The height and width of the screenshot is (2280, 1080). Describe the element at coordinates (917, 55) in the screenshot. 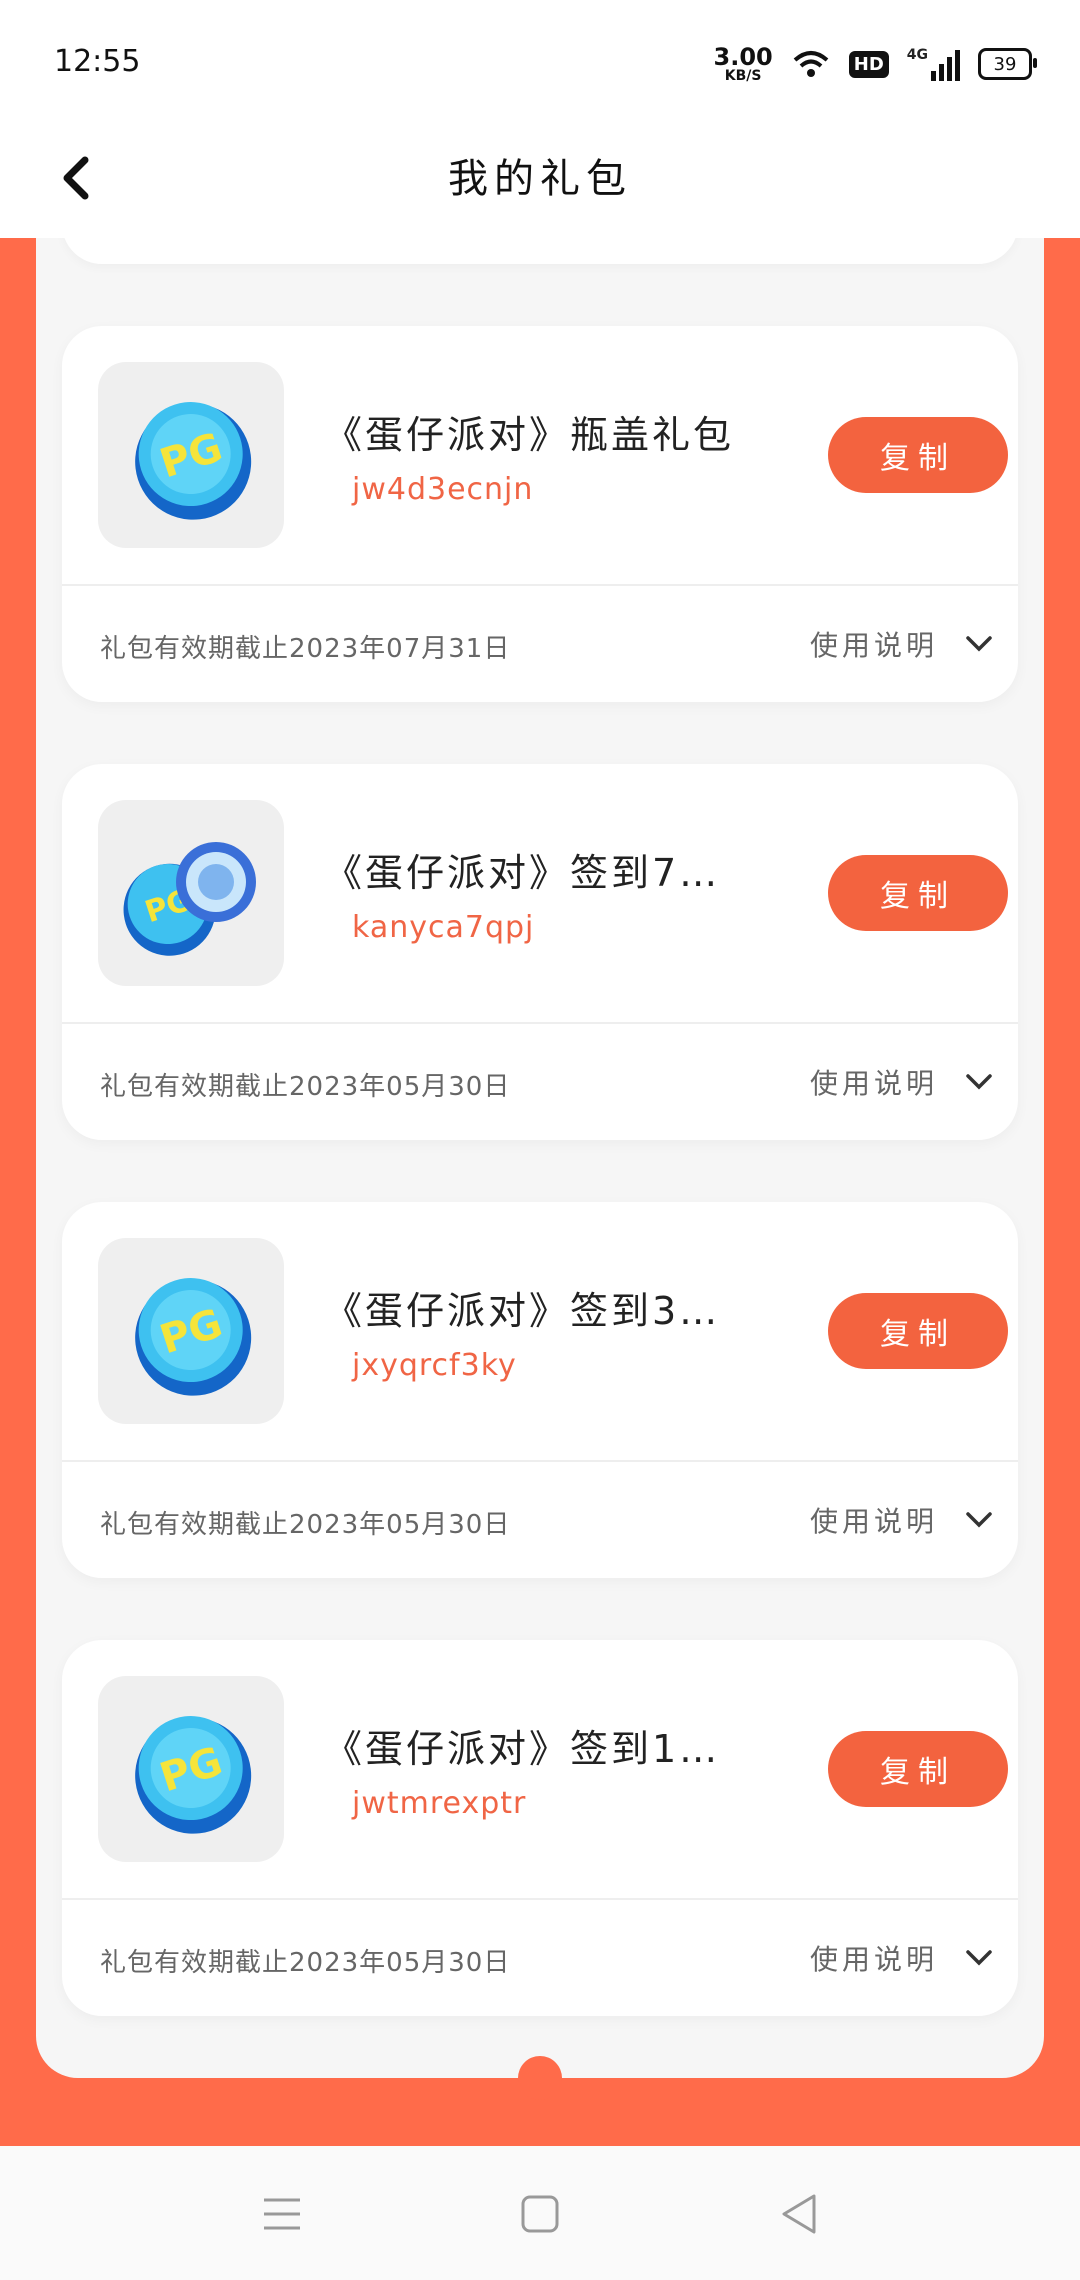

I see `network-type: 4G` at that location.